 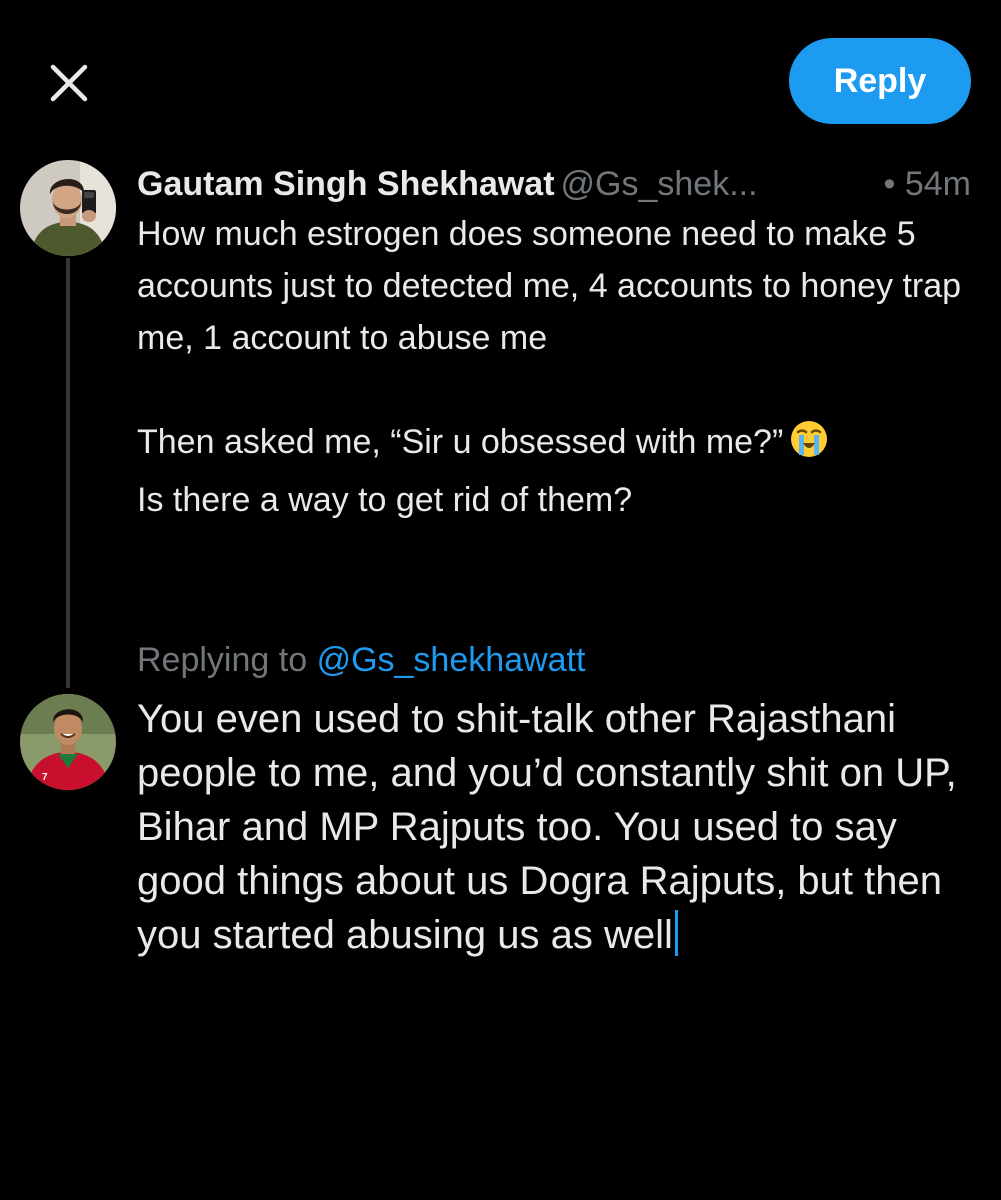 What do you see at coordinates (937, 184) in the screenshot?
I see `time-value: 54m` at bounding box center [937, 184].